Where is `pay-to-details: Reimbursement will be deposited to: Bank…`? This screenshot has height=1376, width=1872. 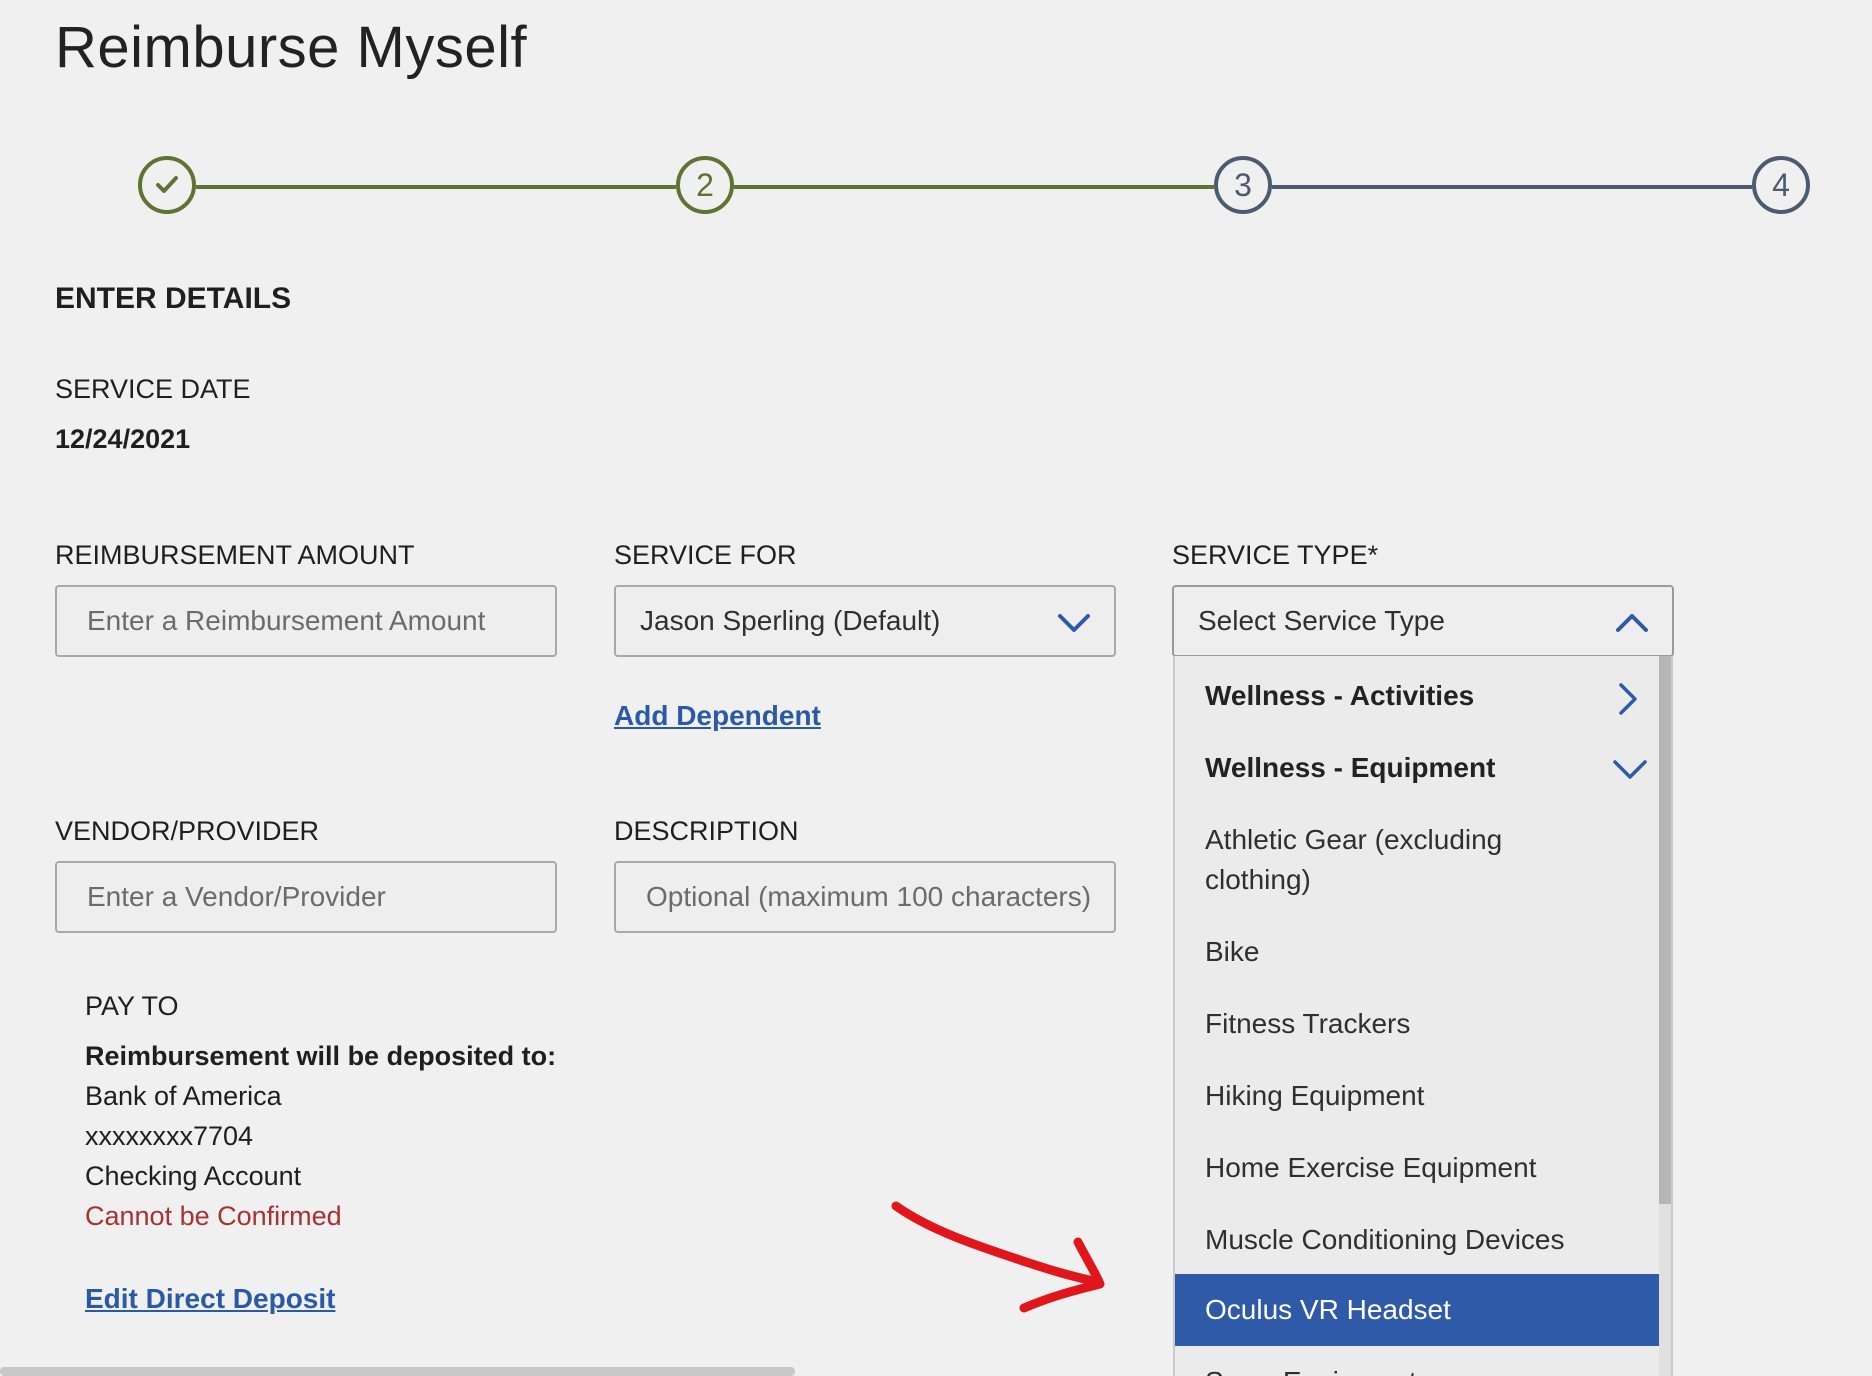
pay-to-details: Reimbursement will be deposited to: Bank… is located at coordinates (320, 1136).